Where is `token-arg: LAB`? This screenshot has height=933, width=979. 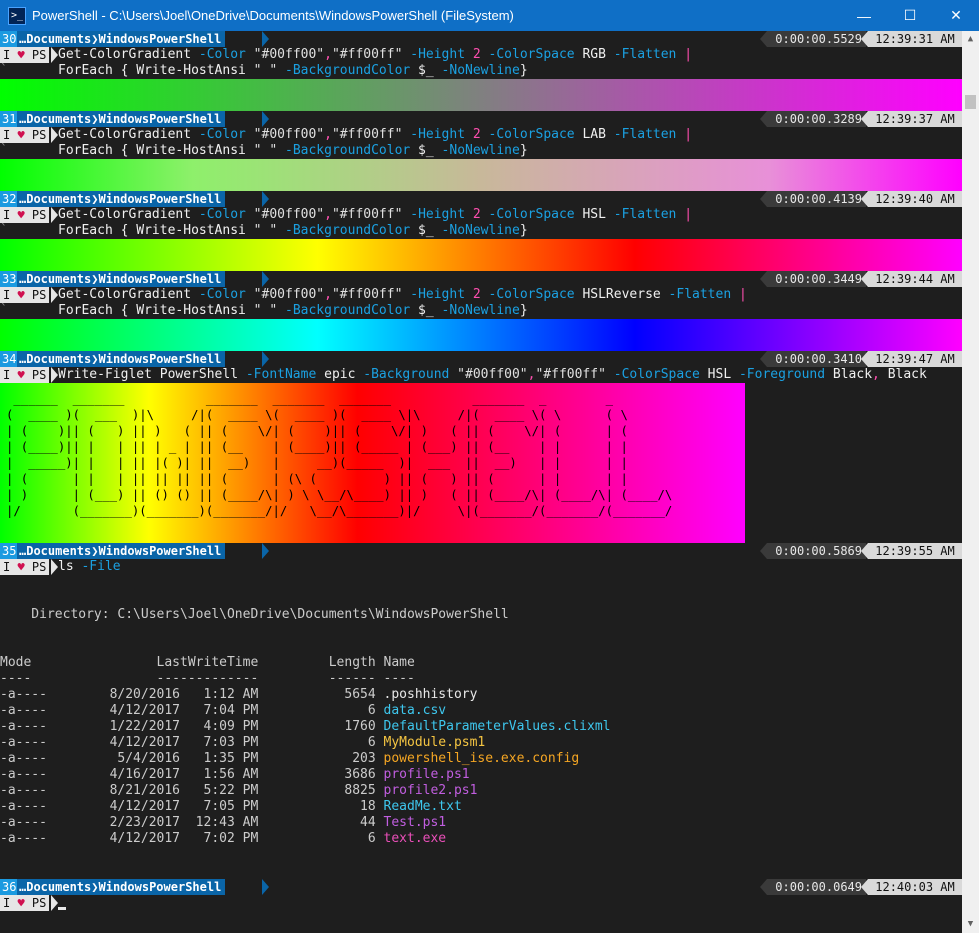
token-arg: LAB is located at coordinates (590, 134).